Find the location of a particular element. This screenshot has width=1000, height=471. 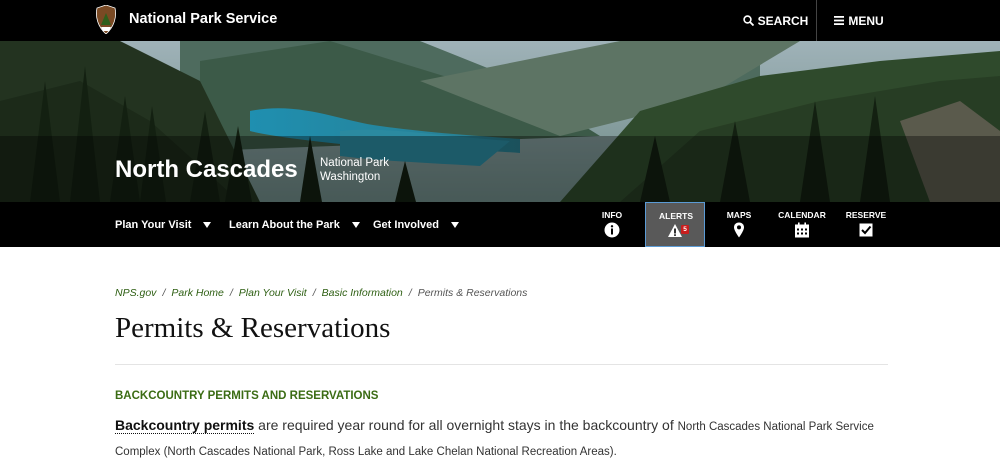

nav-item-label: Learn About the Park is located at coordinates (284, 224).